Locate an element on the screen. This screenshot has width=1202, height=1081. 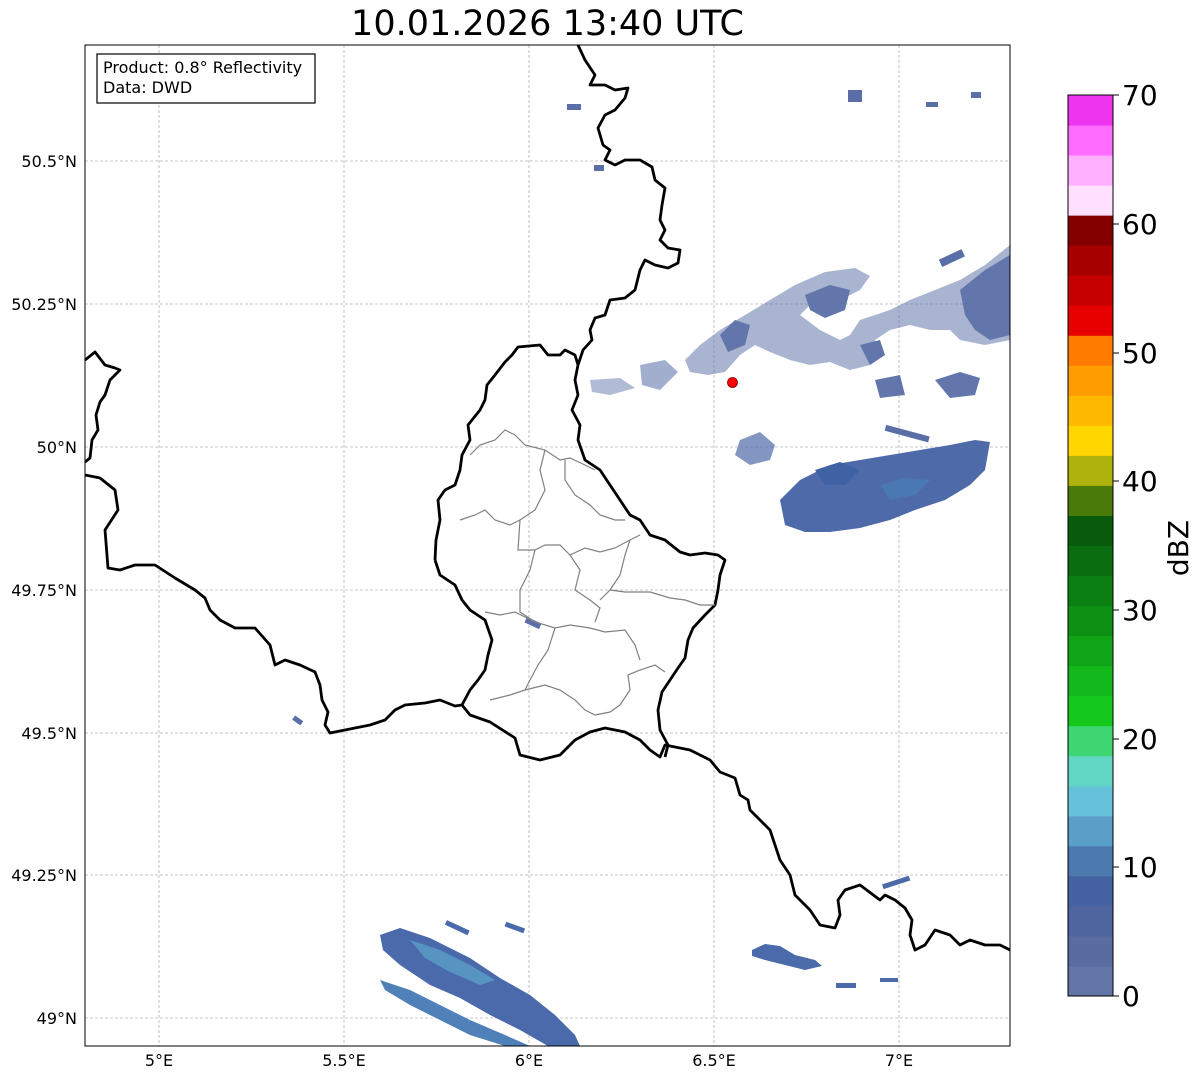
colorbar-tick-label: 10 is located at coordinates (1140, 867).